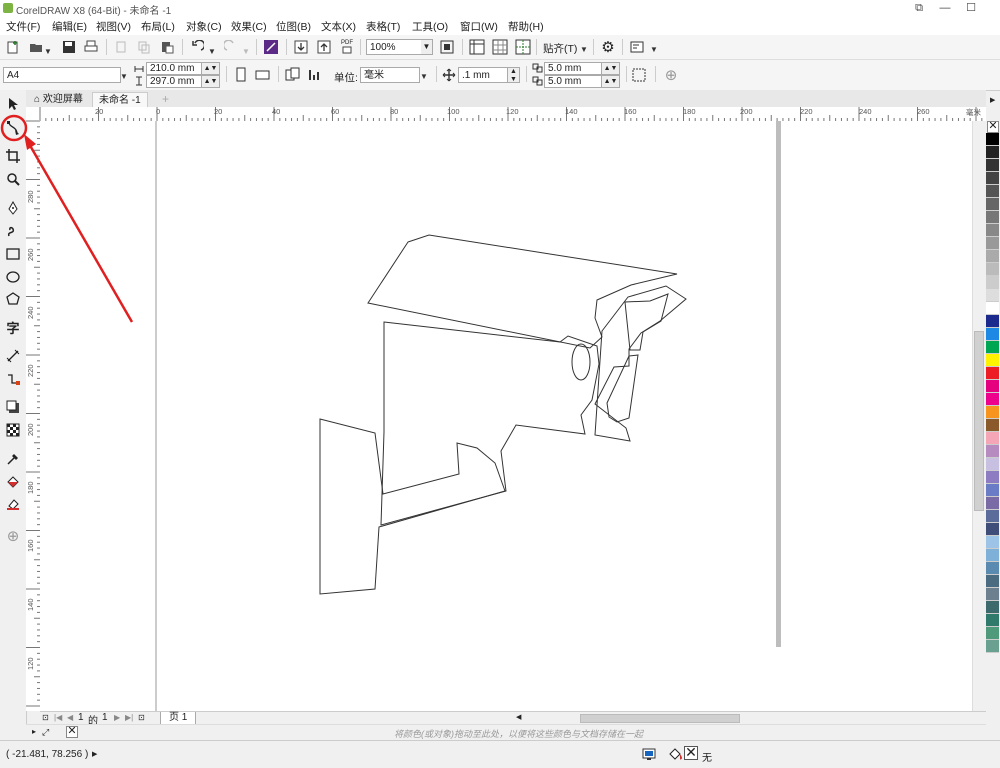 This screenshot has height=768, width=1000. What do you see at coordinates (246, 51) in the screenshot?
I see `redo-dropdown-icon: ▼` at bounding box center [246, 51].